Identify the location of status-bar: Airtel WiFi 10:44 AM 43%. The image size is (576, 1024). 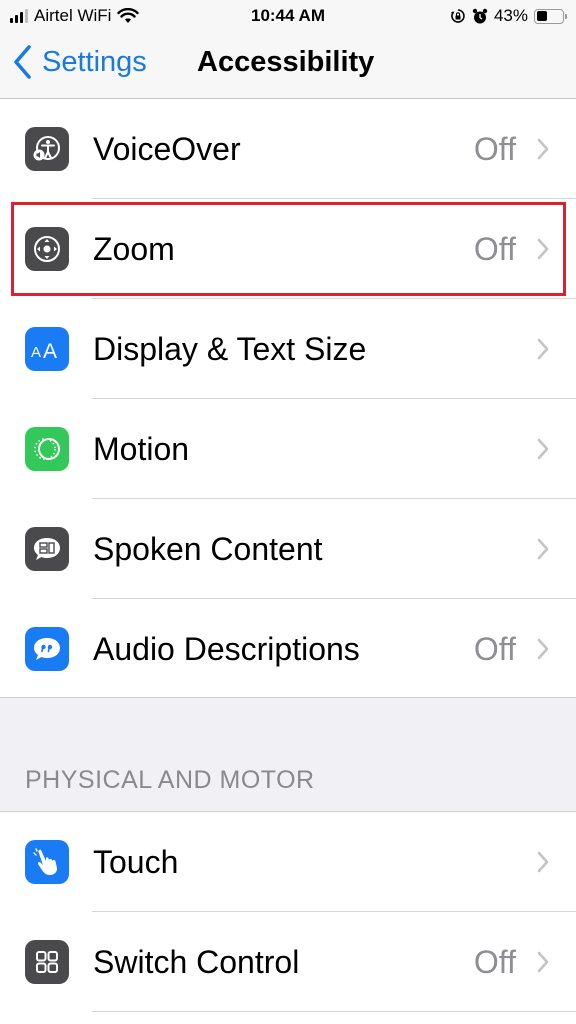
(288, 17).